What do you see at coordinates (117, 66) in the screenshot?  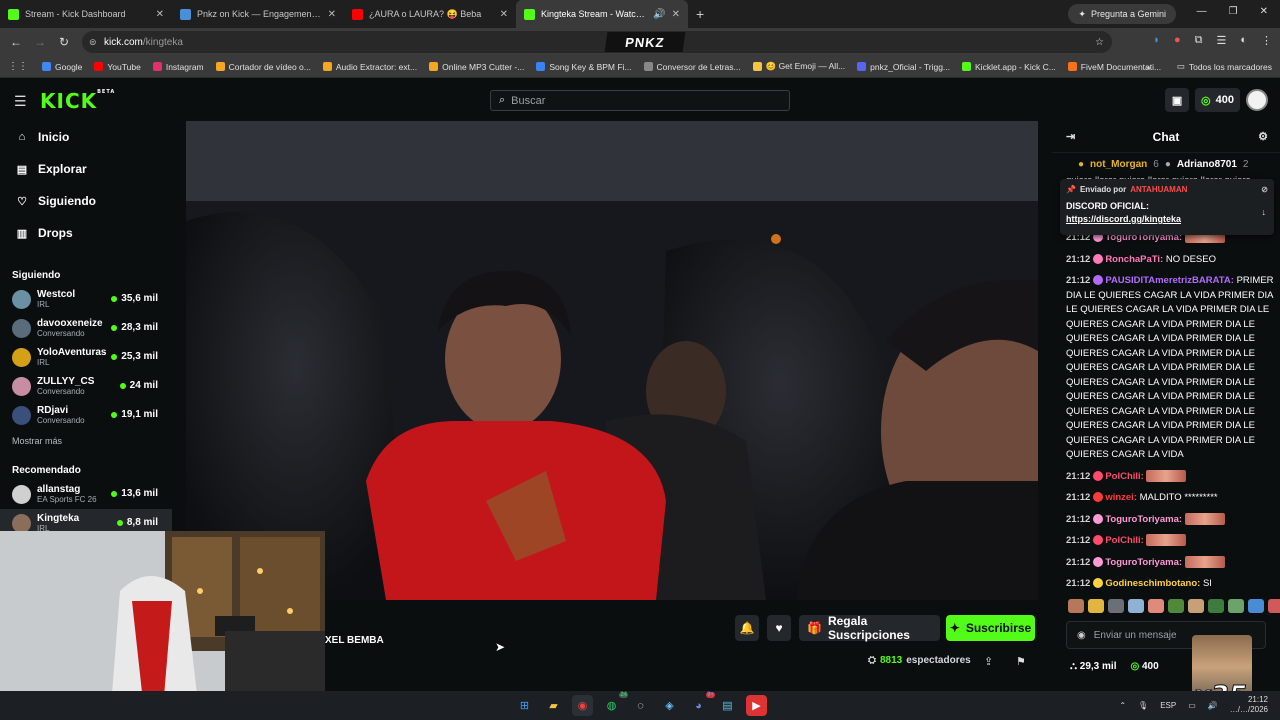 I see `bookmark-item: YouTube` at bounding box center [117, 66].